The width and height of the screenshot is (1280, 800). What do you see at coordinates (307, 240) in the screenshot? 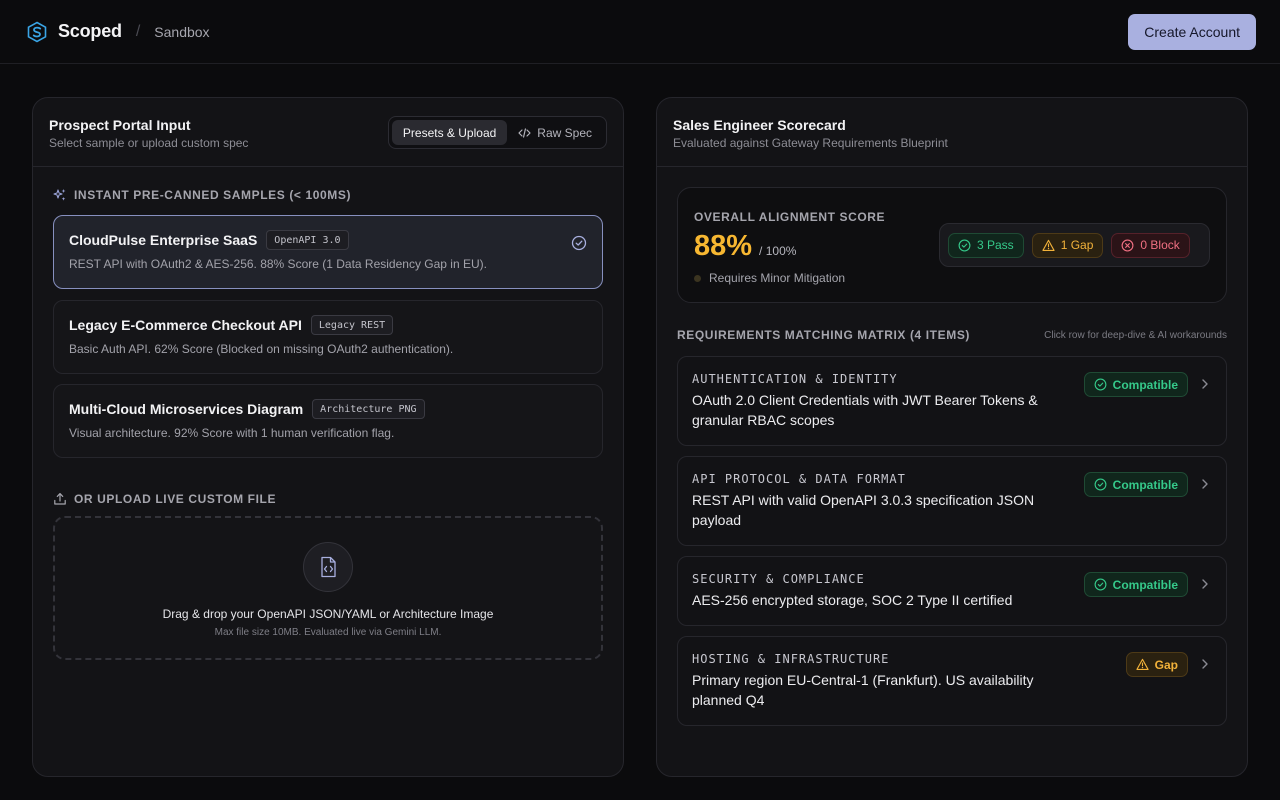
I see `sample-tag: OpenAPI 3.0` at bounding box center [307, 240].